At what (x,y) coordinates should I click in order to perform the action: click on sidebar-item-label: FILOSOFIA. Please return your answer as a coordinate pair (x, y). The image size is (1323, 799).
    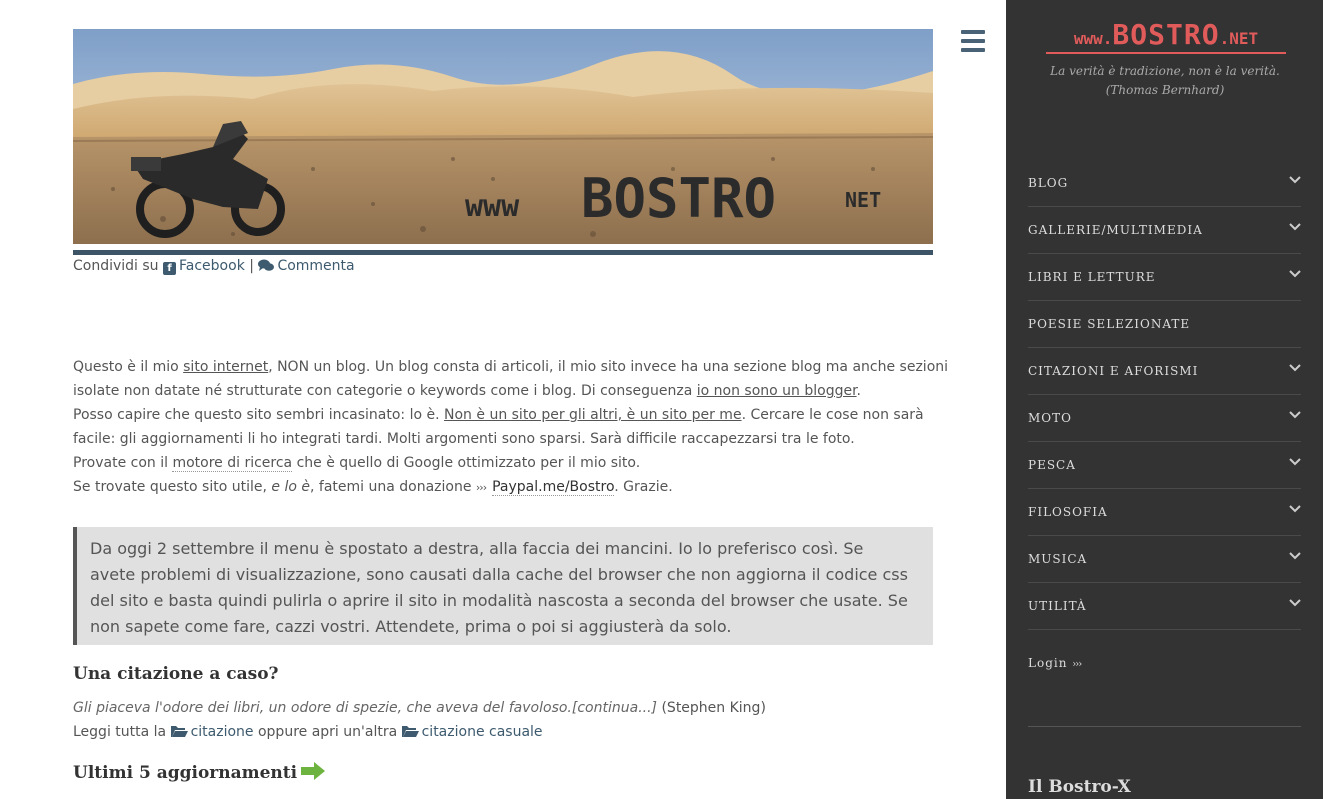
    Looking at the image, I should click on (1068, 512).